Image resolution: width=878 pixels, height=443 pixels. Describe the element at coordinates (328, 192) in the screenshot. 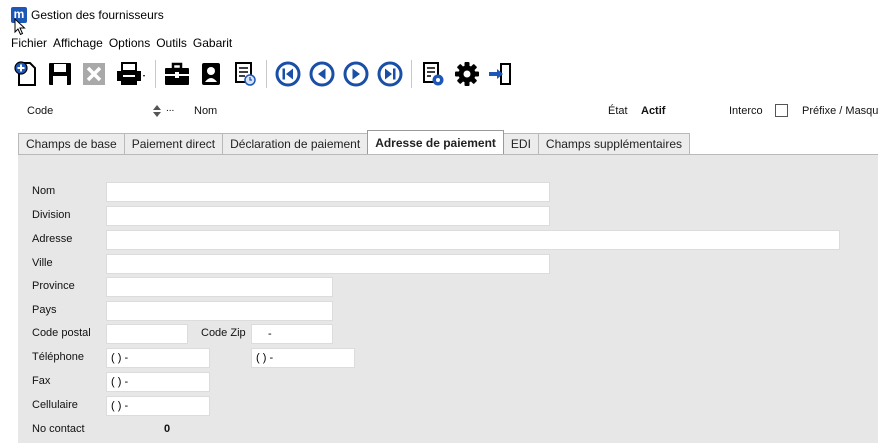

I see `nom-input` at that location.